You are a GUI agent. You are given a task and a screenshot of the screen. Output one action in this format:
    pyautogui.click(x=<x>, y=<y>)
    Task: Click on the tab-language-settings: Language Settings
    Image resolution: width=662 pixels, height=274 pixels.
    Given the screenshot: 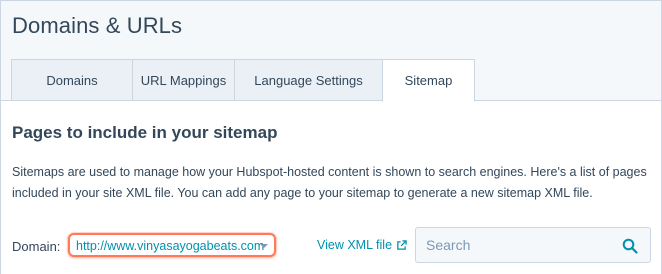 What is the action you would take?
    pyautogui.click(x=308, y=80)
    